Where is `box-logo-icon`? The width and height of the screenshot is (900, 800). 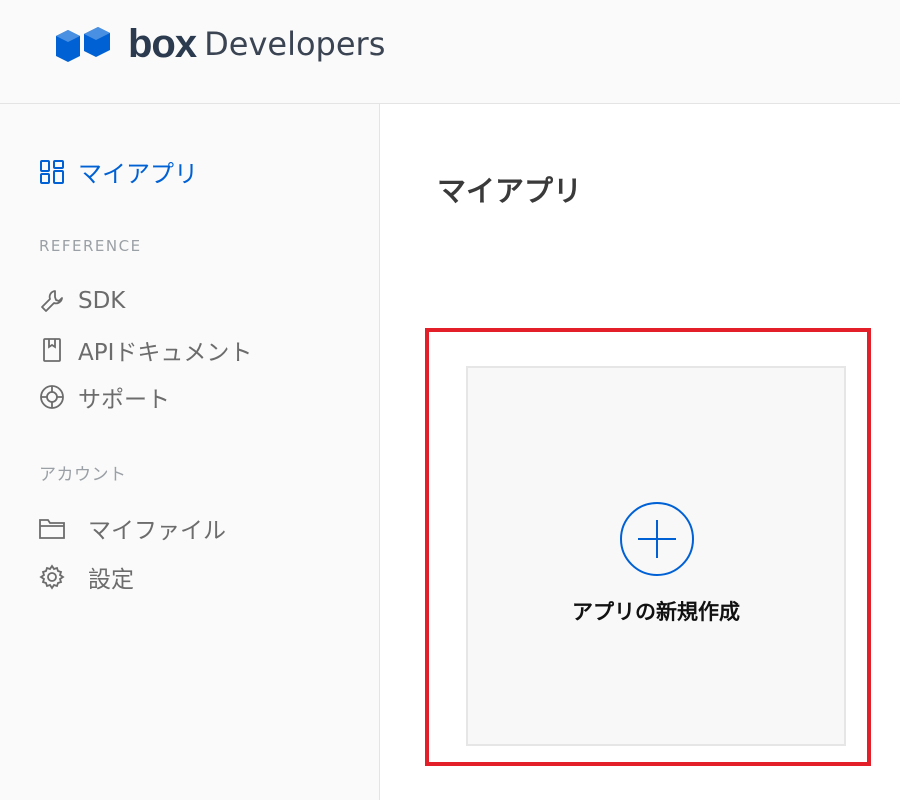 box-logo-icon is located at coordinates (83, 44).